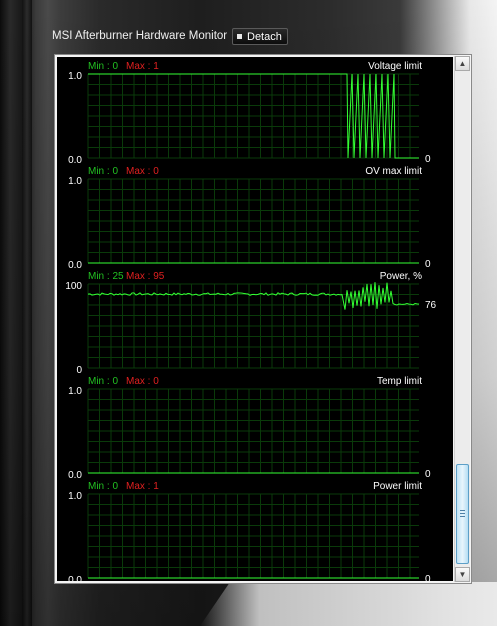 The image size is (497, 626). Describe the element at coordinates (462, 63) in the screenshot. I see `chevron-up-icon: ▲` at that location.